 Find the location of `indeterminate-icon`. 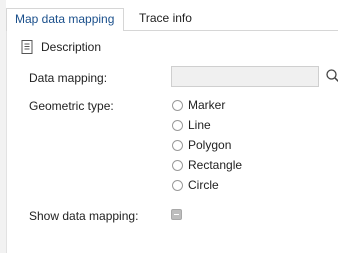

indeterminate-icon is located at coordinates (176, 214).